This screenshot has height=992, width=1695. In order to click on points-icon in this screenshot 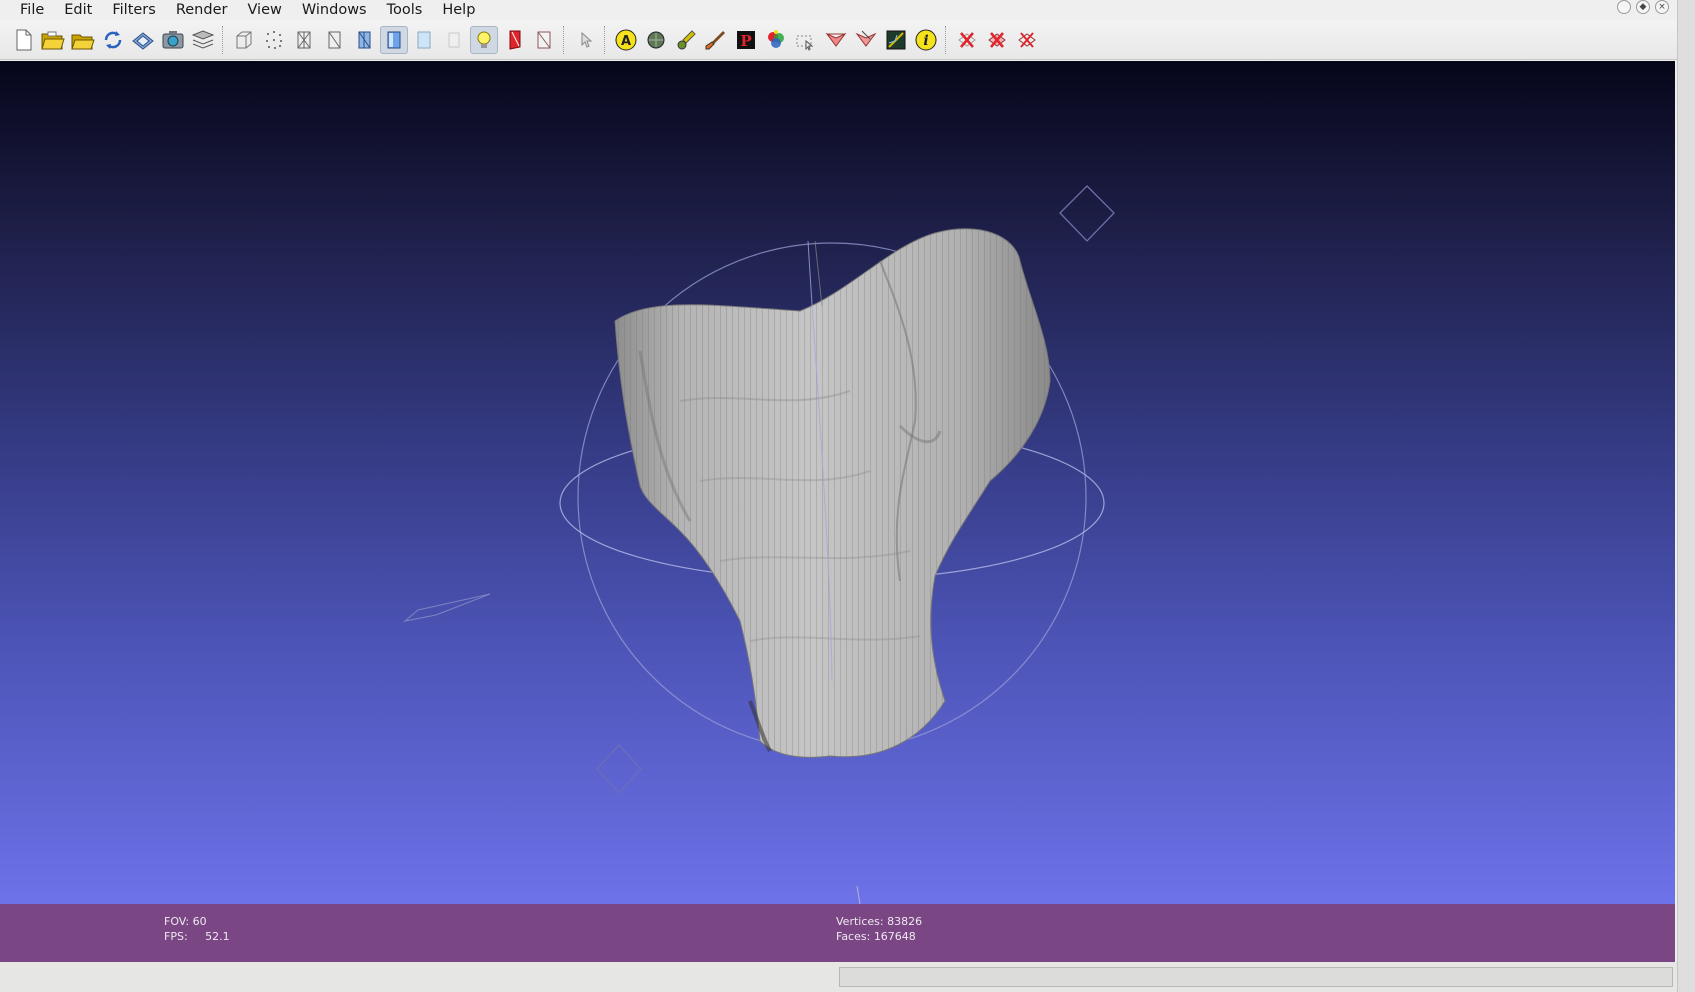, I will do `click(274, 40)`.